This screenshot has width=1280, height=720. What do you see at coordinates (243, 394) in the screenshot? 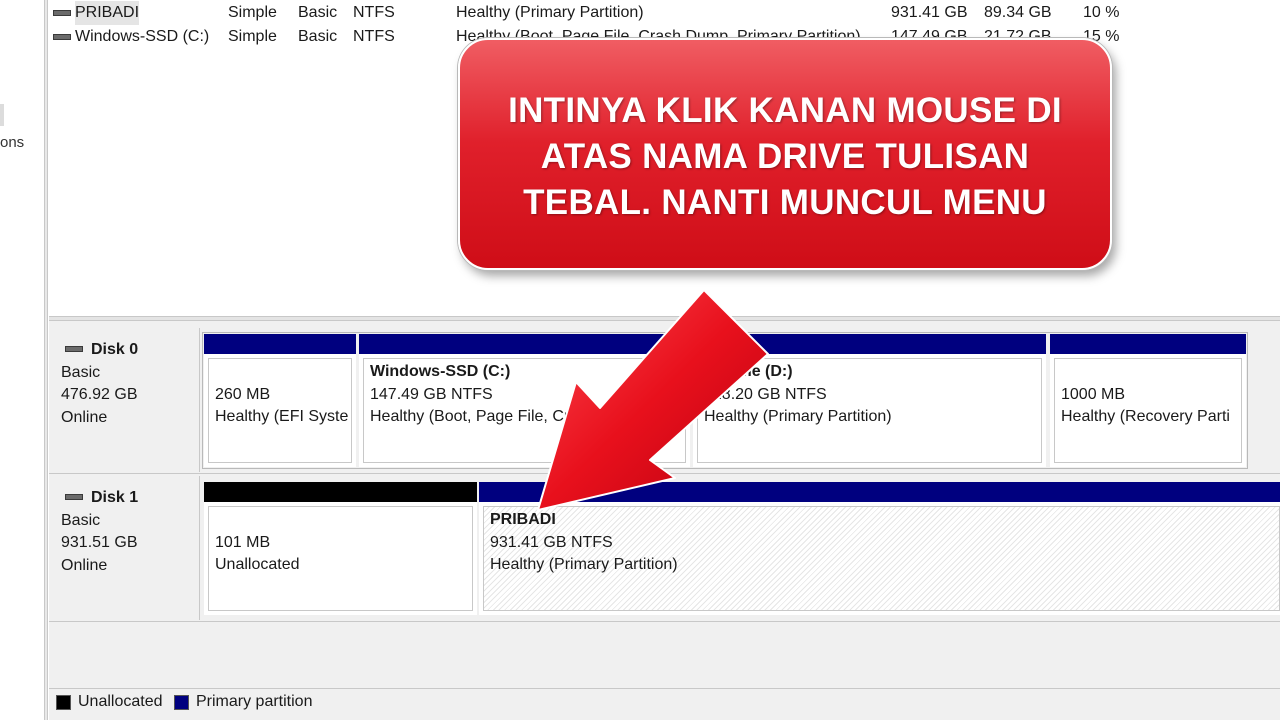
I see `partition-size: 260 MB` at bounding box center [243, 394].